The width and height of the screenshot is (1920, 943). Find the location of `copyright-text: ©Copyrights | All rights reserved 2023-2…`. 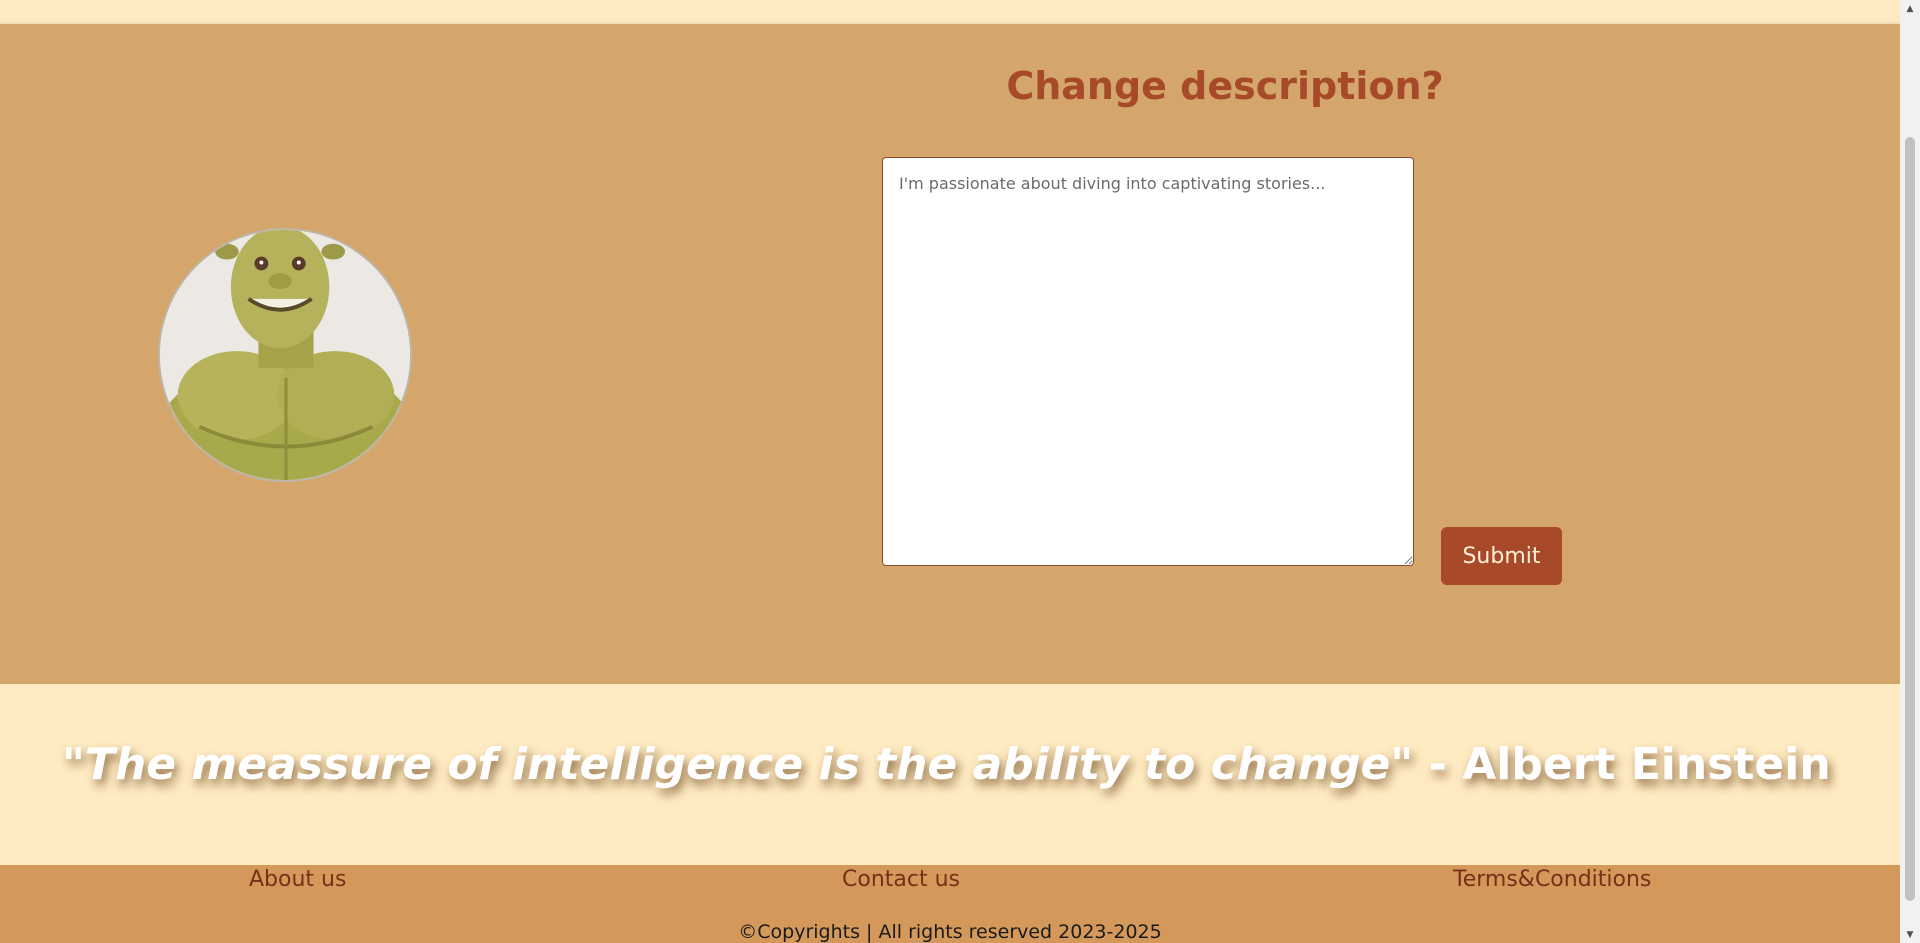

copyright-text: ©Copyrights | All rights reserved 2023-2… is located at coordinates (950, 932).